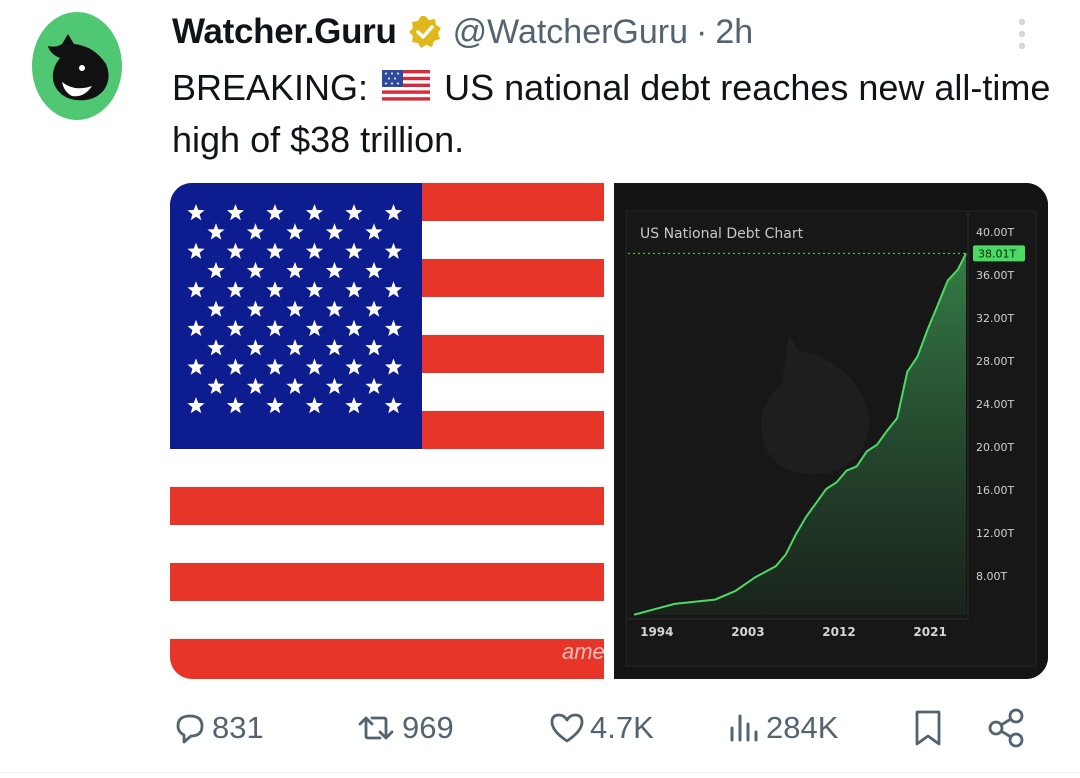 The image size is (1080, 778). What do you see at coordinates (406, 87) in the screenshot?
I see `us-flag-emoji-icon` at bounding box center [406, 87].